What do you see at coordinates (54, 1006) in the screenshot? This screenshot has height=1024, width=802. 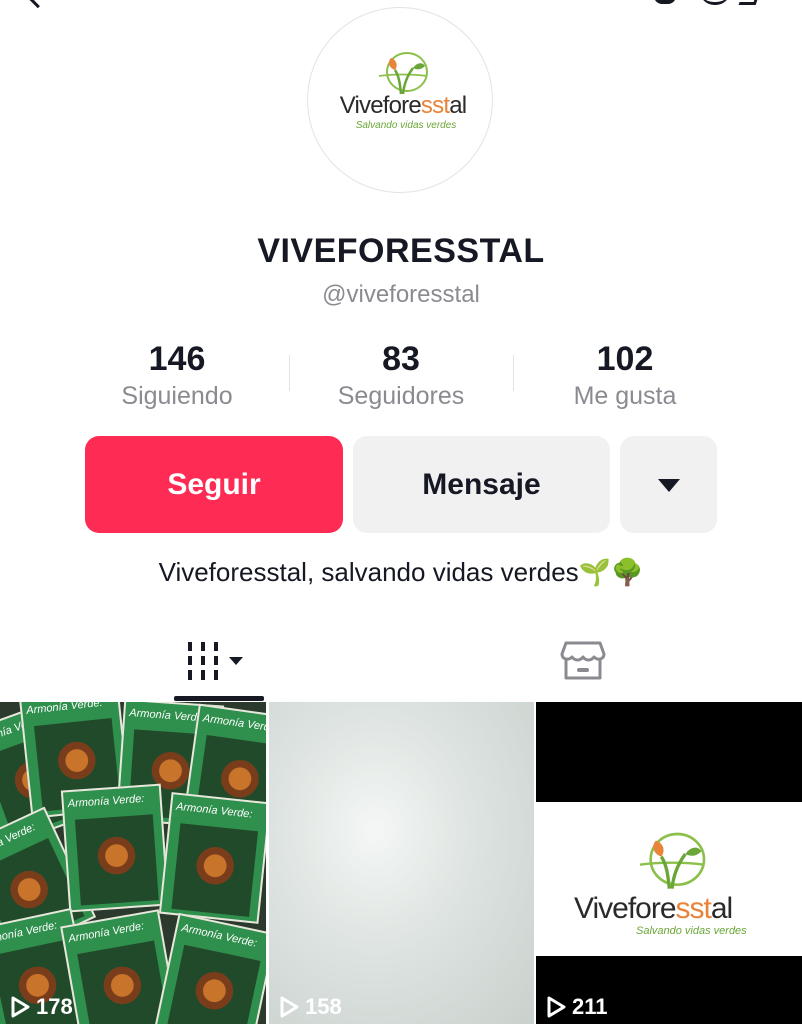 I see `view-count-value: 178` at bounding box center [54, 1006].